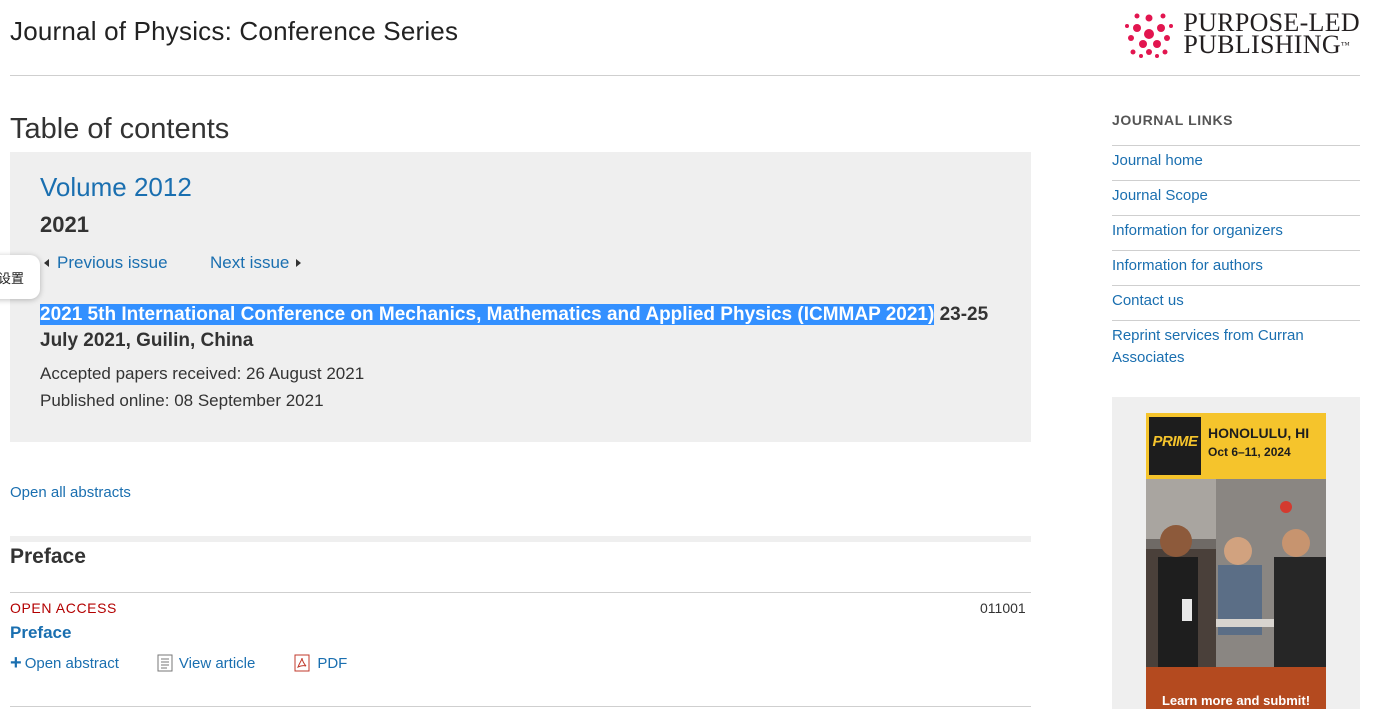 This screenshot has height=709, width=1376. I want to click on sidebar-link-journal-home: Journal home, so click(1236, 163).